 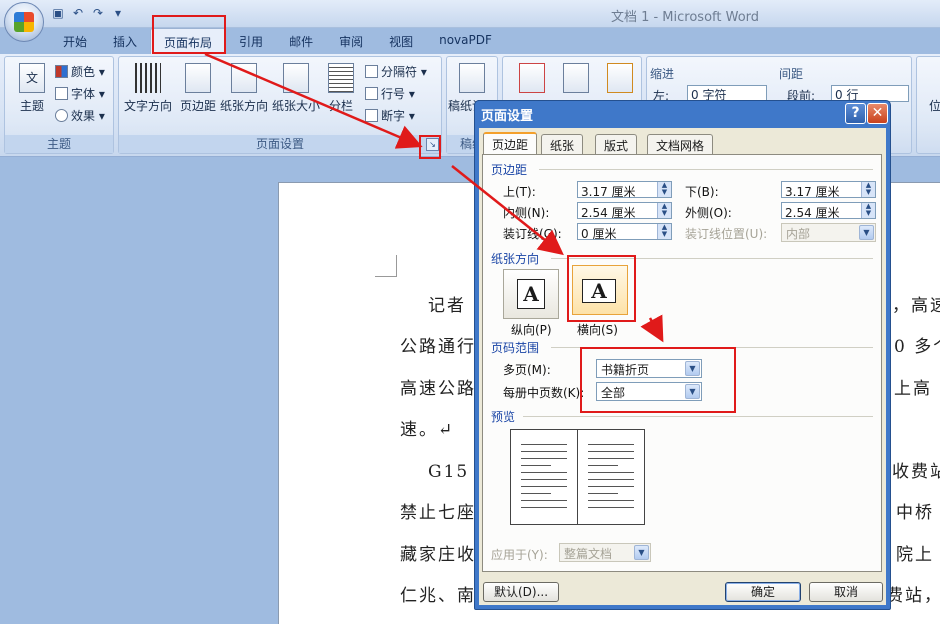 I want to click on doc-text: 禁止七座, so click(x=438, y=513).